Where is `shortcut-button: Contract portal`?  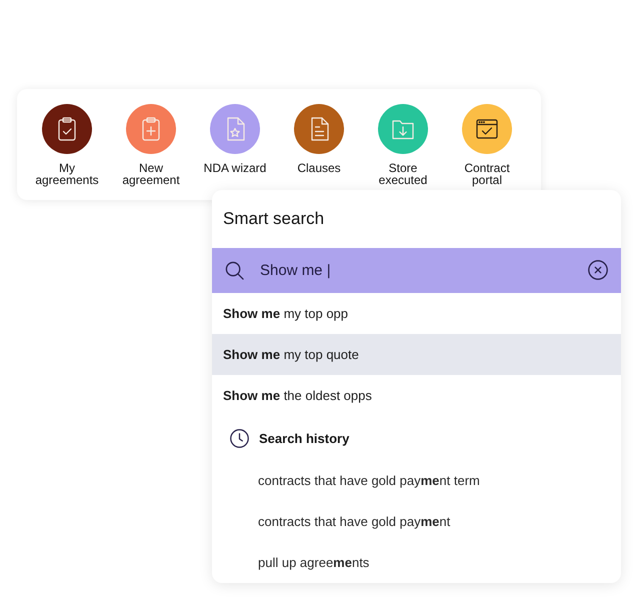
shortcut-button: Contract portal is located at coordinates (487, 145).